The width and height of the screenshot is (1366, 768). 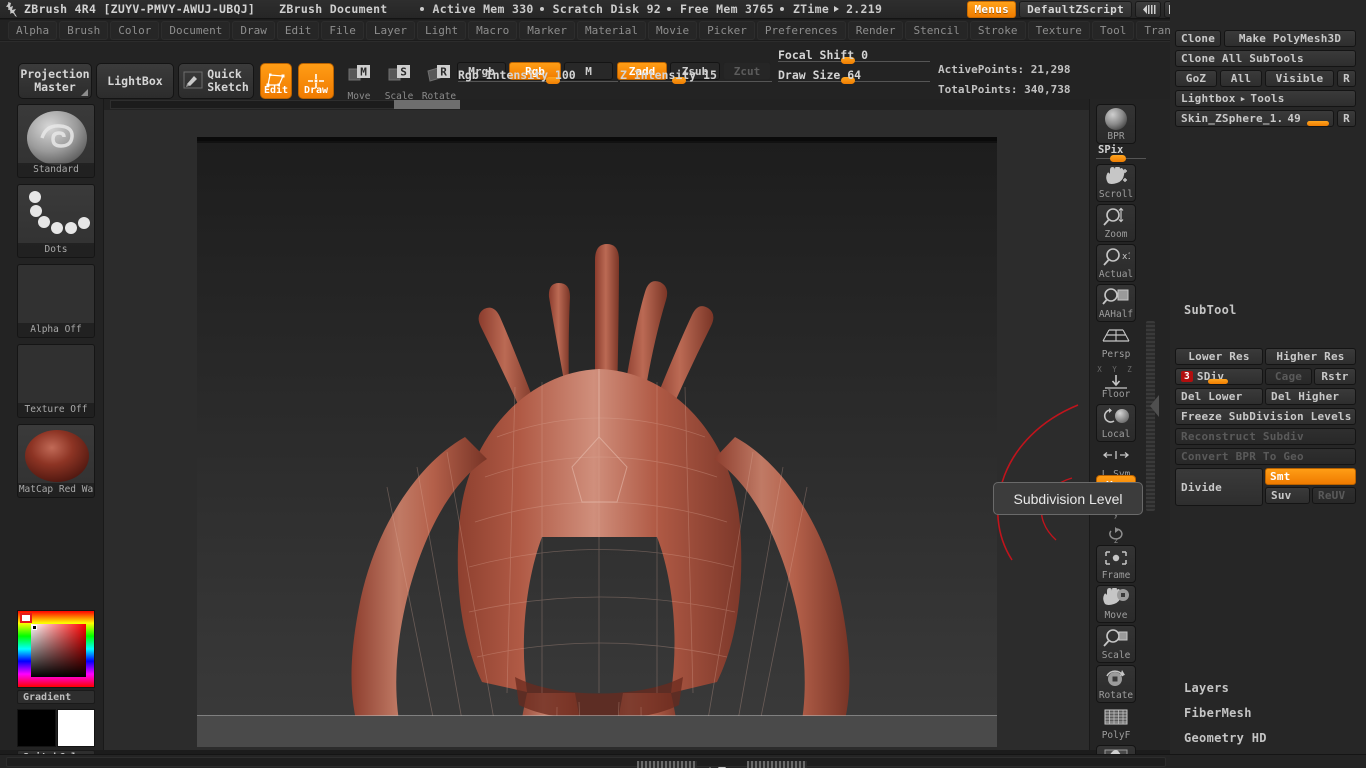 I want to click on menu-item-preferences: Preferences, so click(x=801, y=30).